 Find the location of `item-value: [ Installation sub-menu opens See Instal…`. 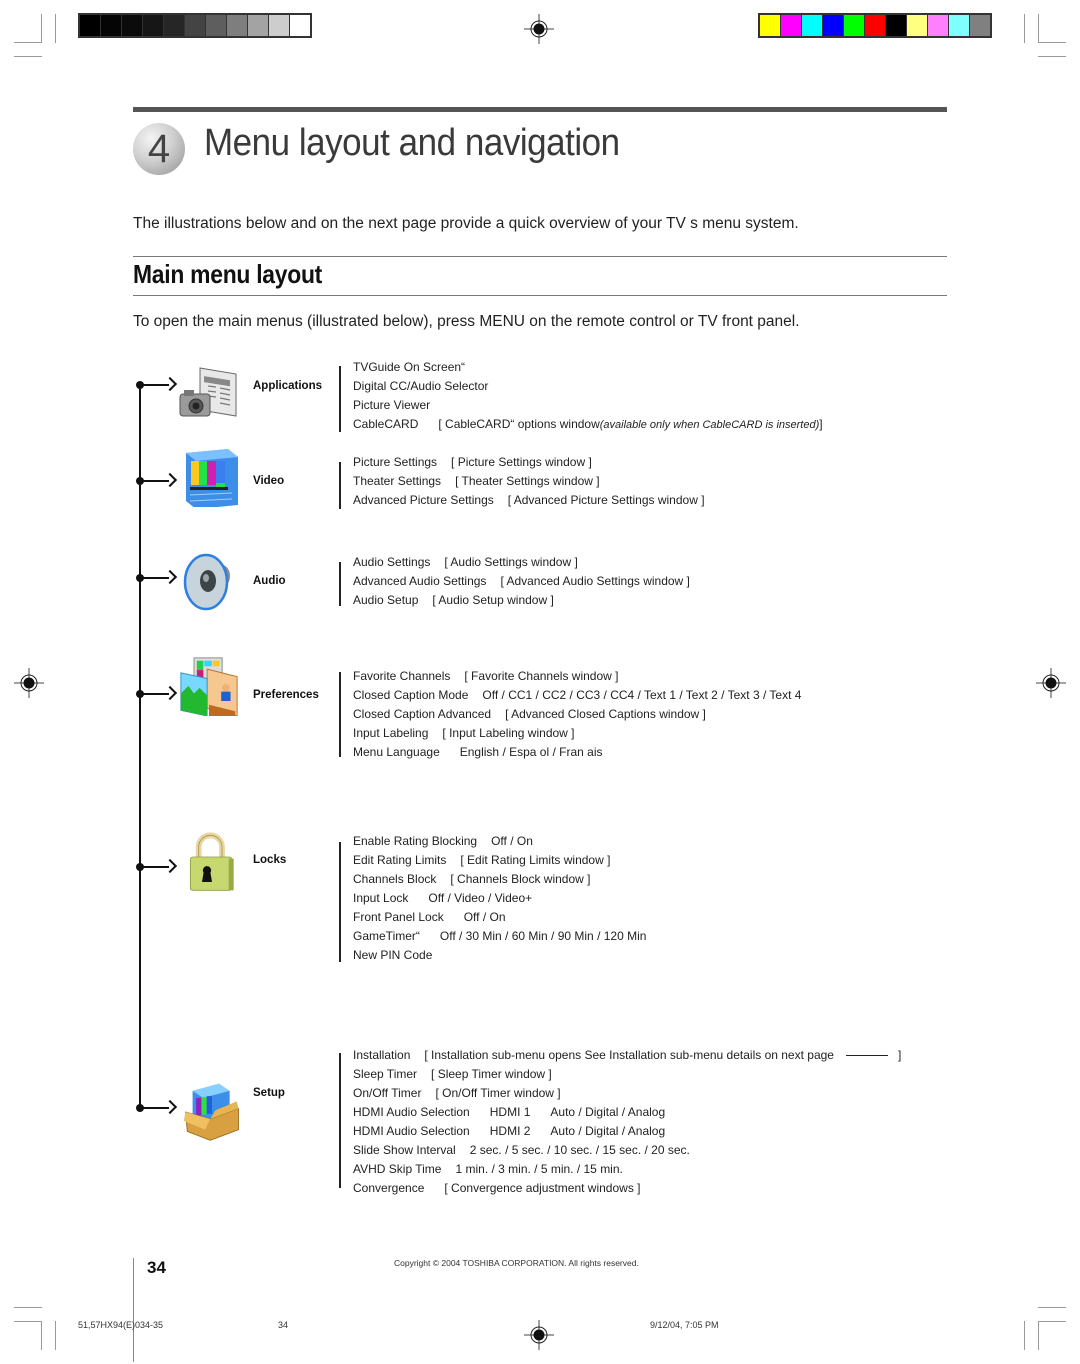

item-value: [ Installation sub-menu opens See Instal… is located at coordinates (629, 1055).